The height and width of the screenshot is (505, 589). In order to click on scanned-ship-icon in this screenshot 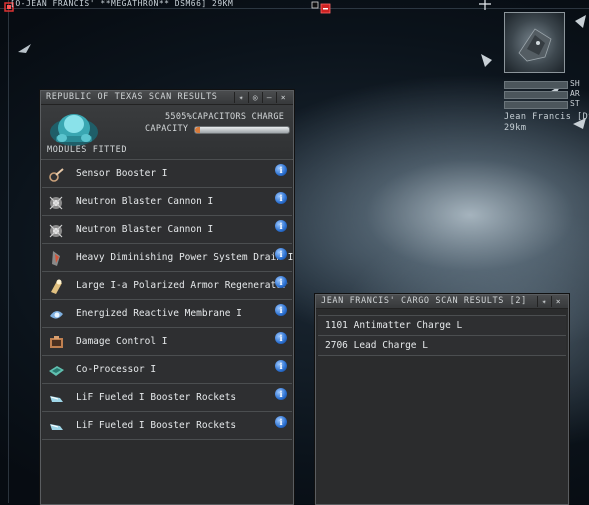, I will do `click(74, 130)`.